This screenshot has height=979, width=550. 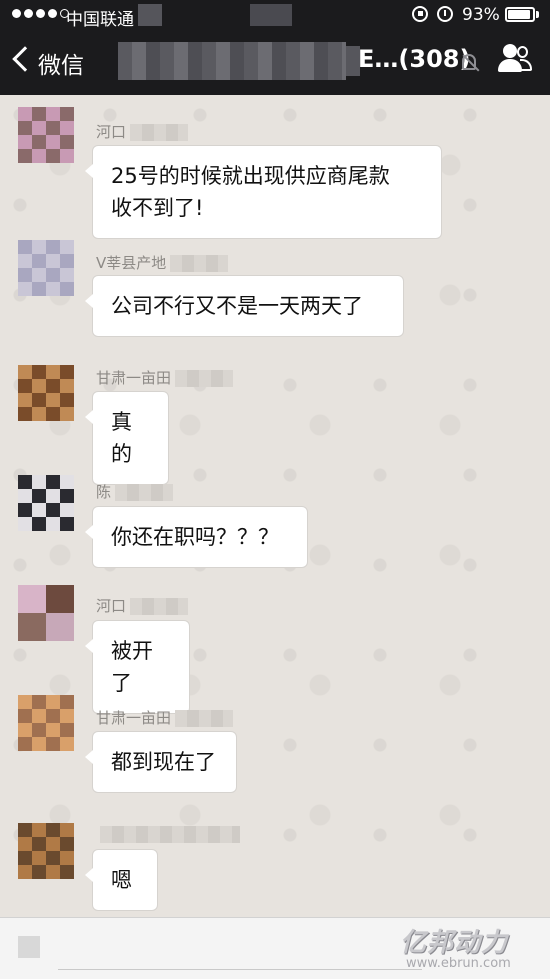 I want to click on message-text: 公司不行又不是一天两天了, so click(x=237, y=306).